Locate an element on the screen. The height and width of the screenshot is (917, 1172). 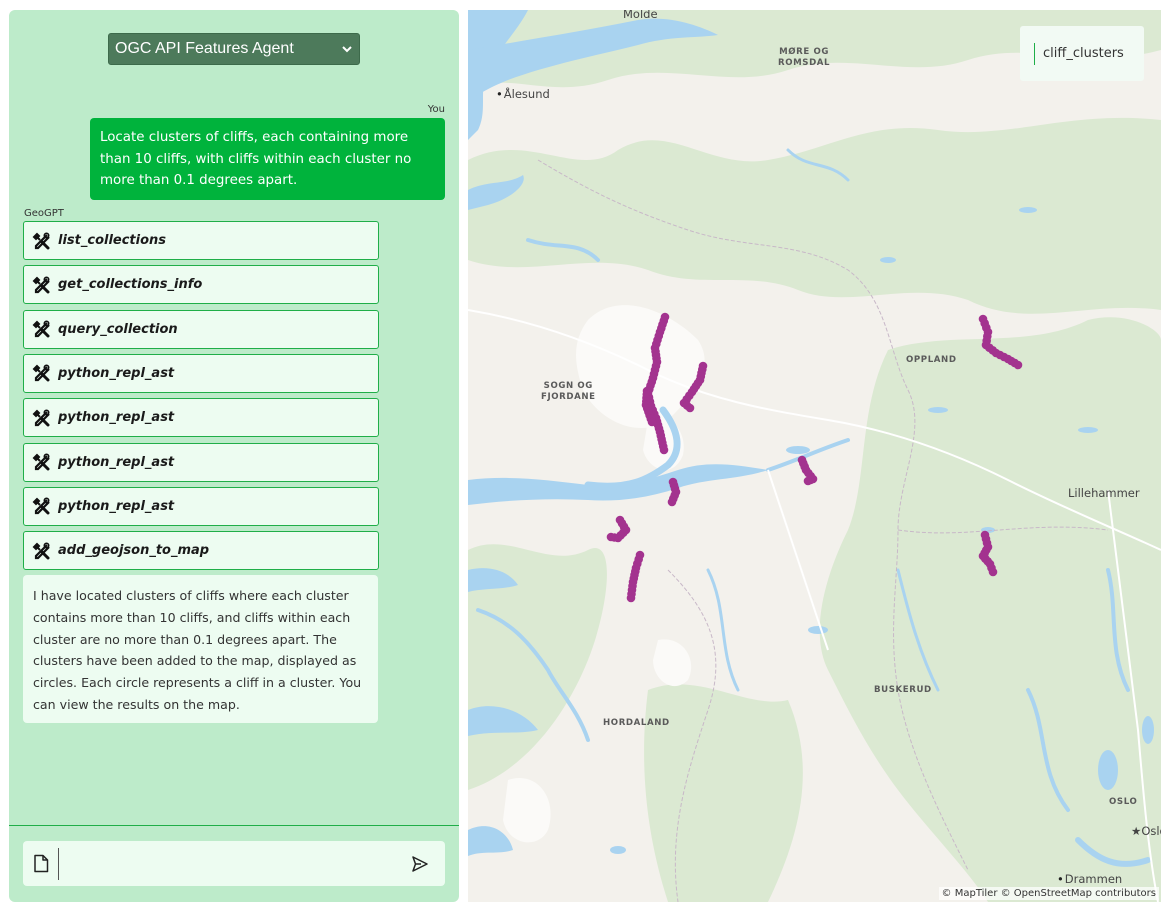
chevron-down-icon is located at coordinates (347, 49).